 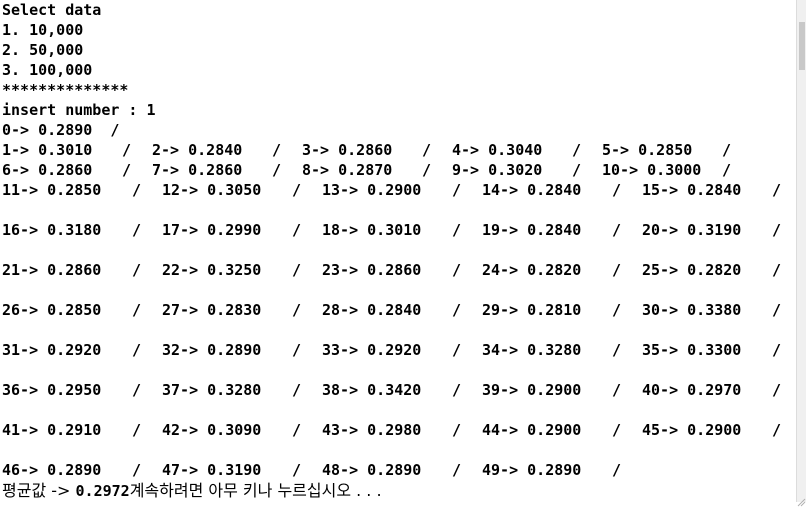 I want to click on result-value: 48-> 0.2890, so click(x=372, y=470).